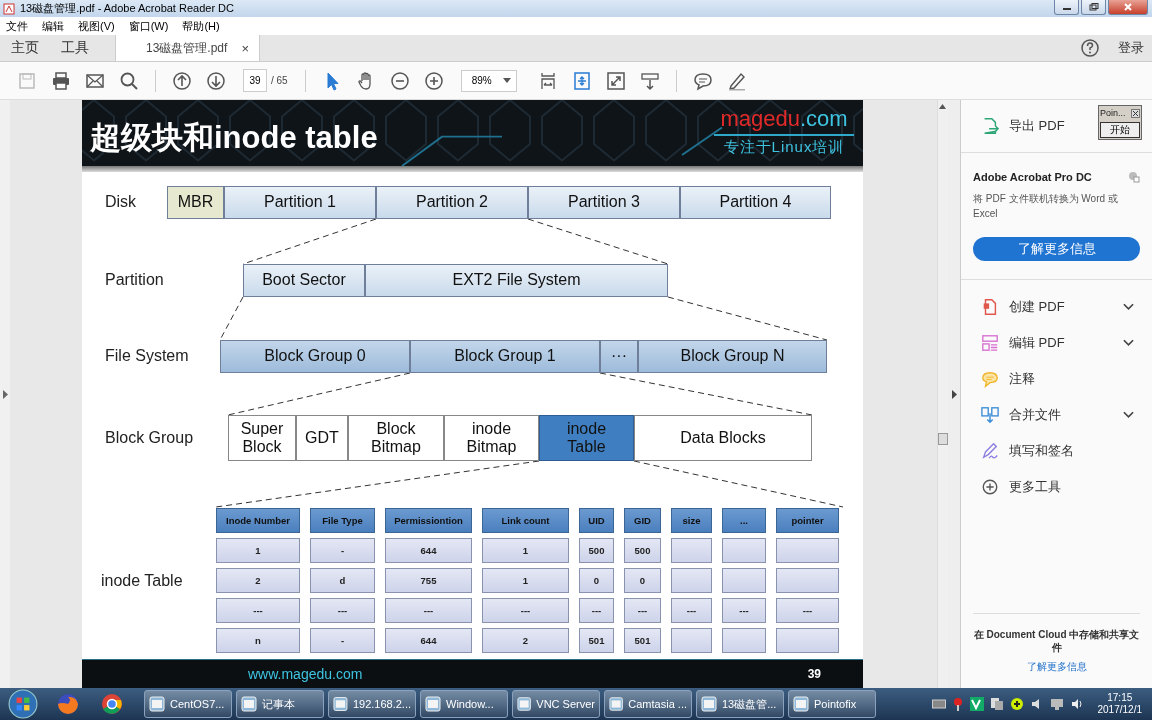 Image resolution: width=1152 pixels, height=720 pixels. What do you see at coordinates (1128, 7) in the screenshot?
I see `close-button` at bounding box center [1128, 7].